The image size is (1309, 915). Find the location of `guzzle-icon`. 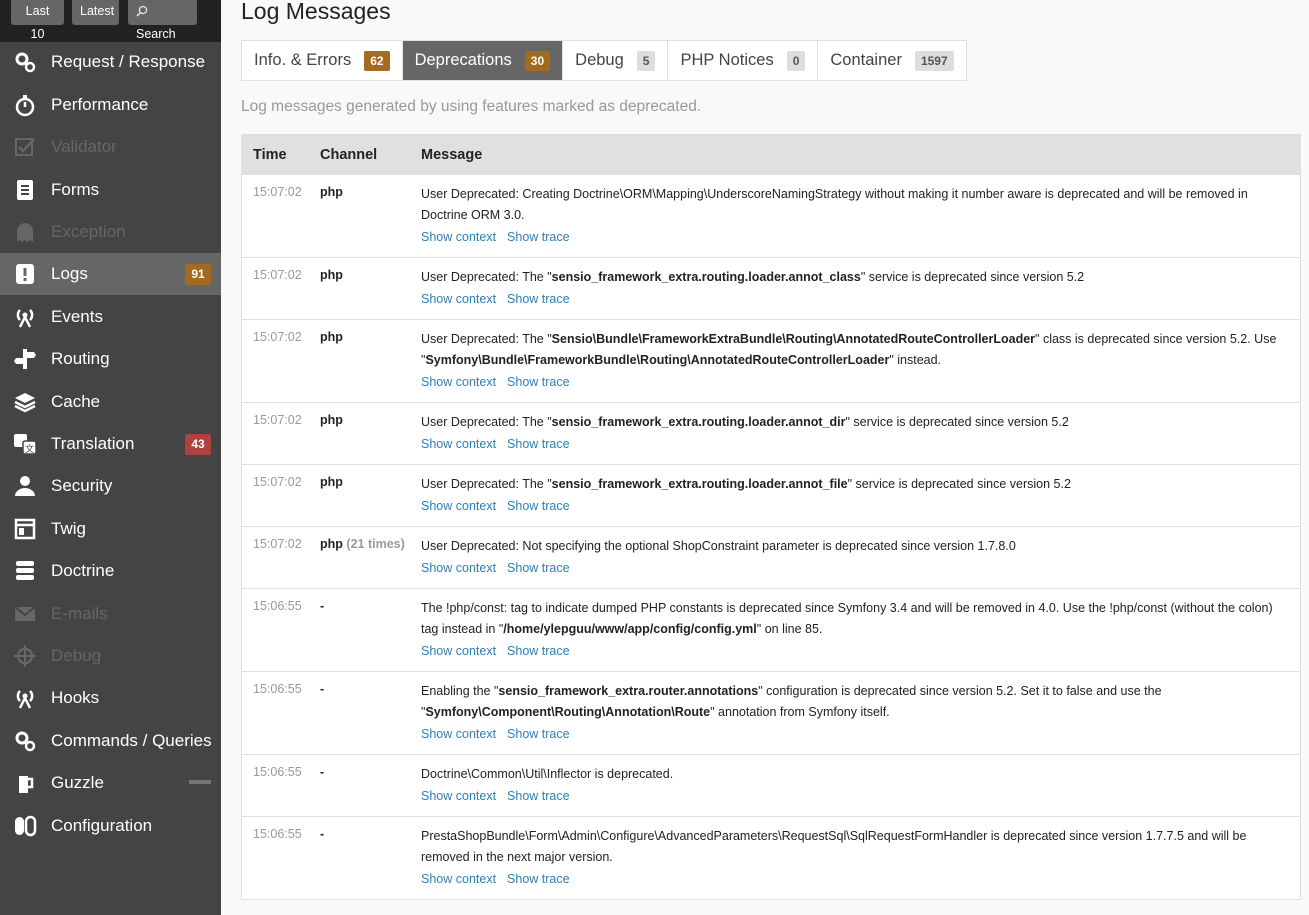

guzzle-icon is located at coordinates (25, 783).